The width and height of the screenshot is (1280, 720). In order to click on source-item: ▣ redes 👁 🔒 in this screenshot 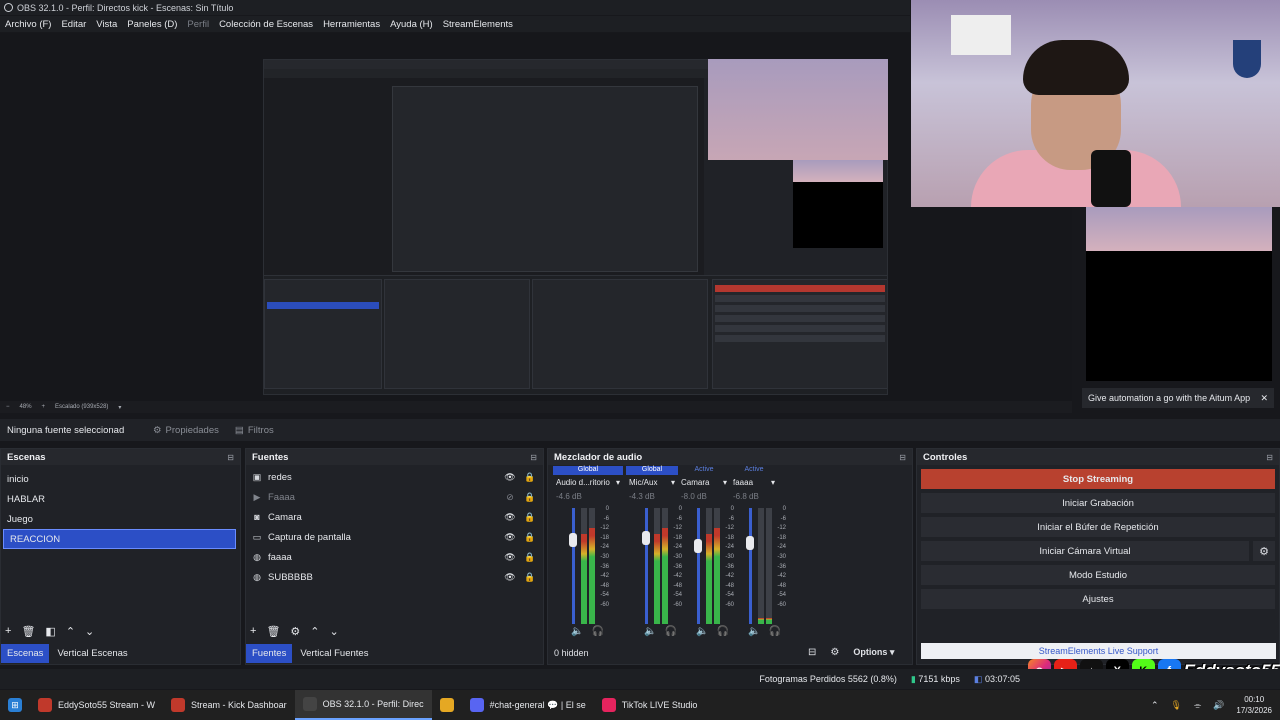, I will do `click(394, 477)`.